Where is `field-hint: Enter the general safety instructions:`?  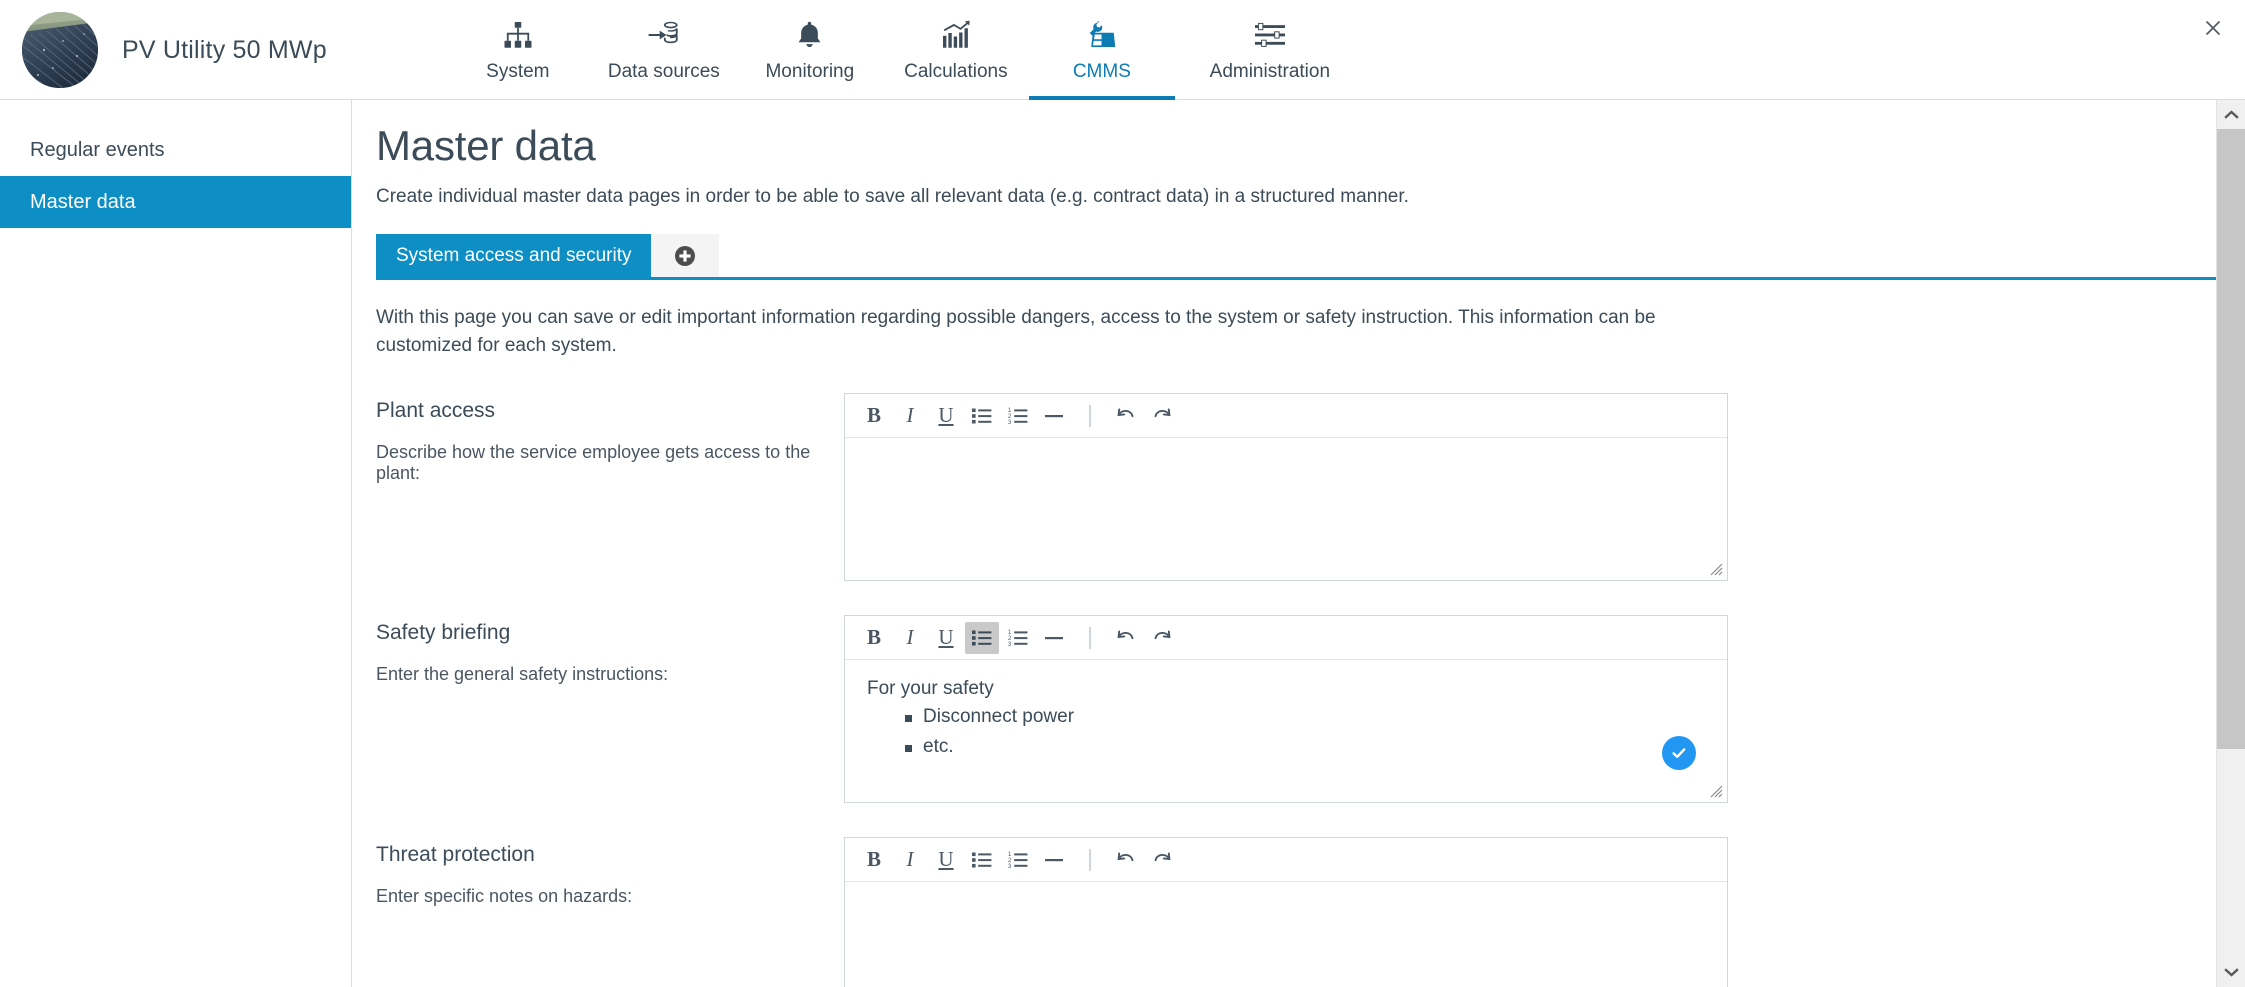
field-hint: Enter the general safety instructions: is located at coordinates (522, 674).